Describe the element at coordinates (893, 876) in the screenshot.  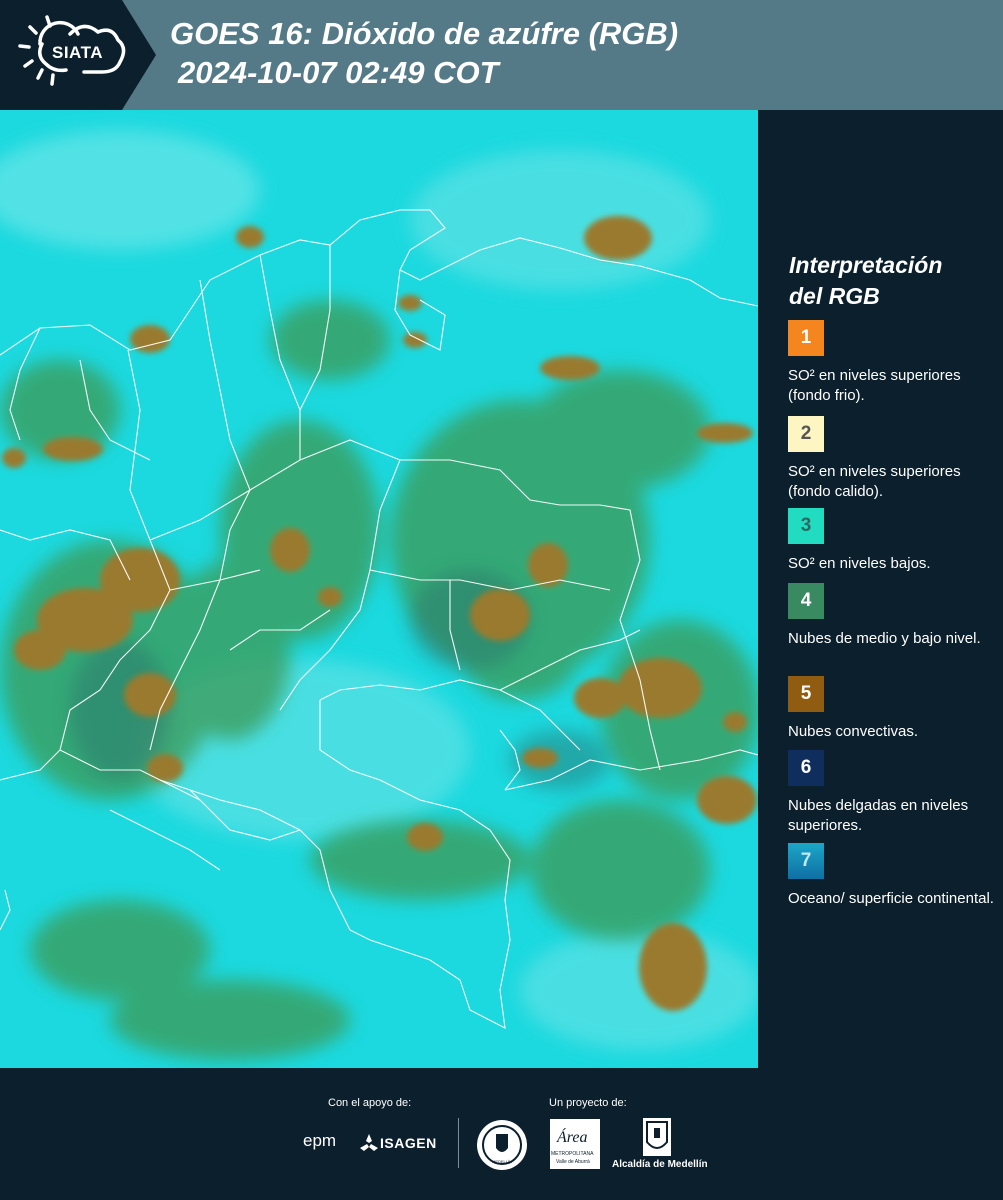
I see `legend-item-7: 7 Oceano/ superficie continental.` at that location.